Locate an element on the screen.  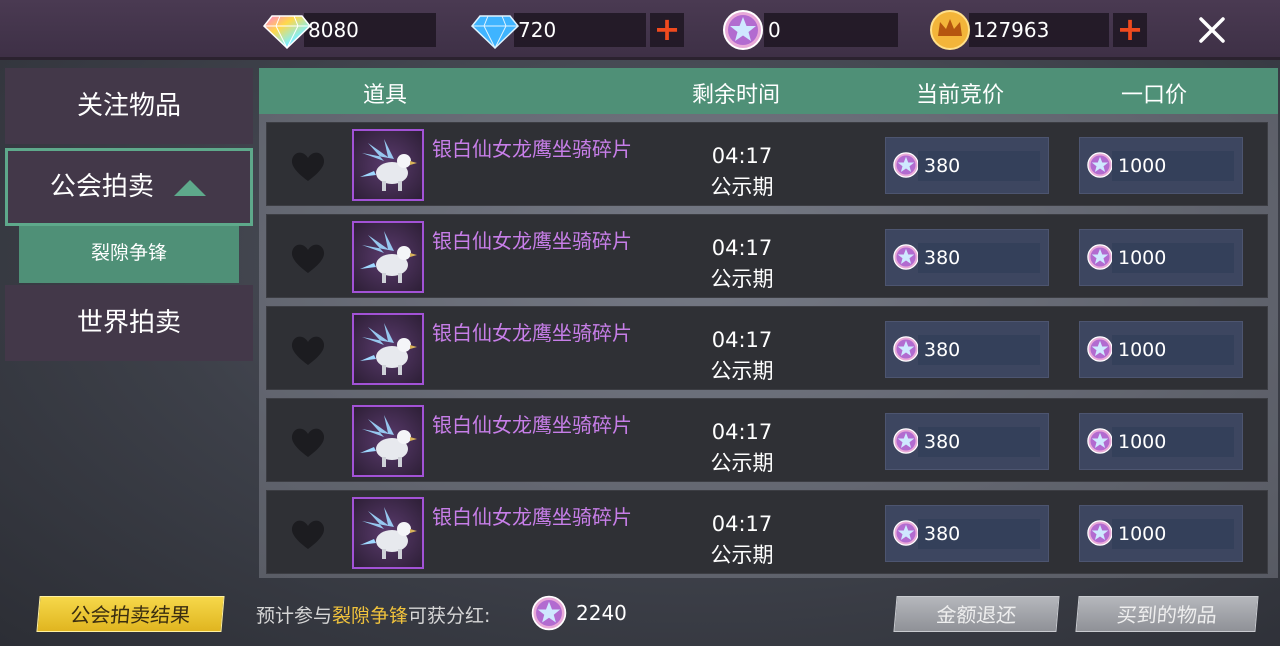
blue-diamond-amount: 720 is located at coordinates (580, 30).